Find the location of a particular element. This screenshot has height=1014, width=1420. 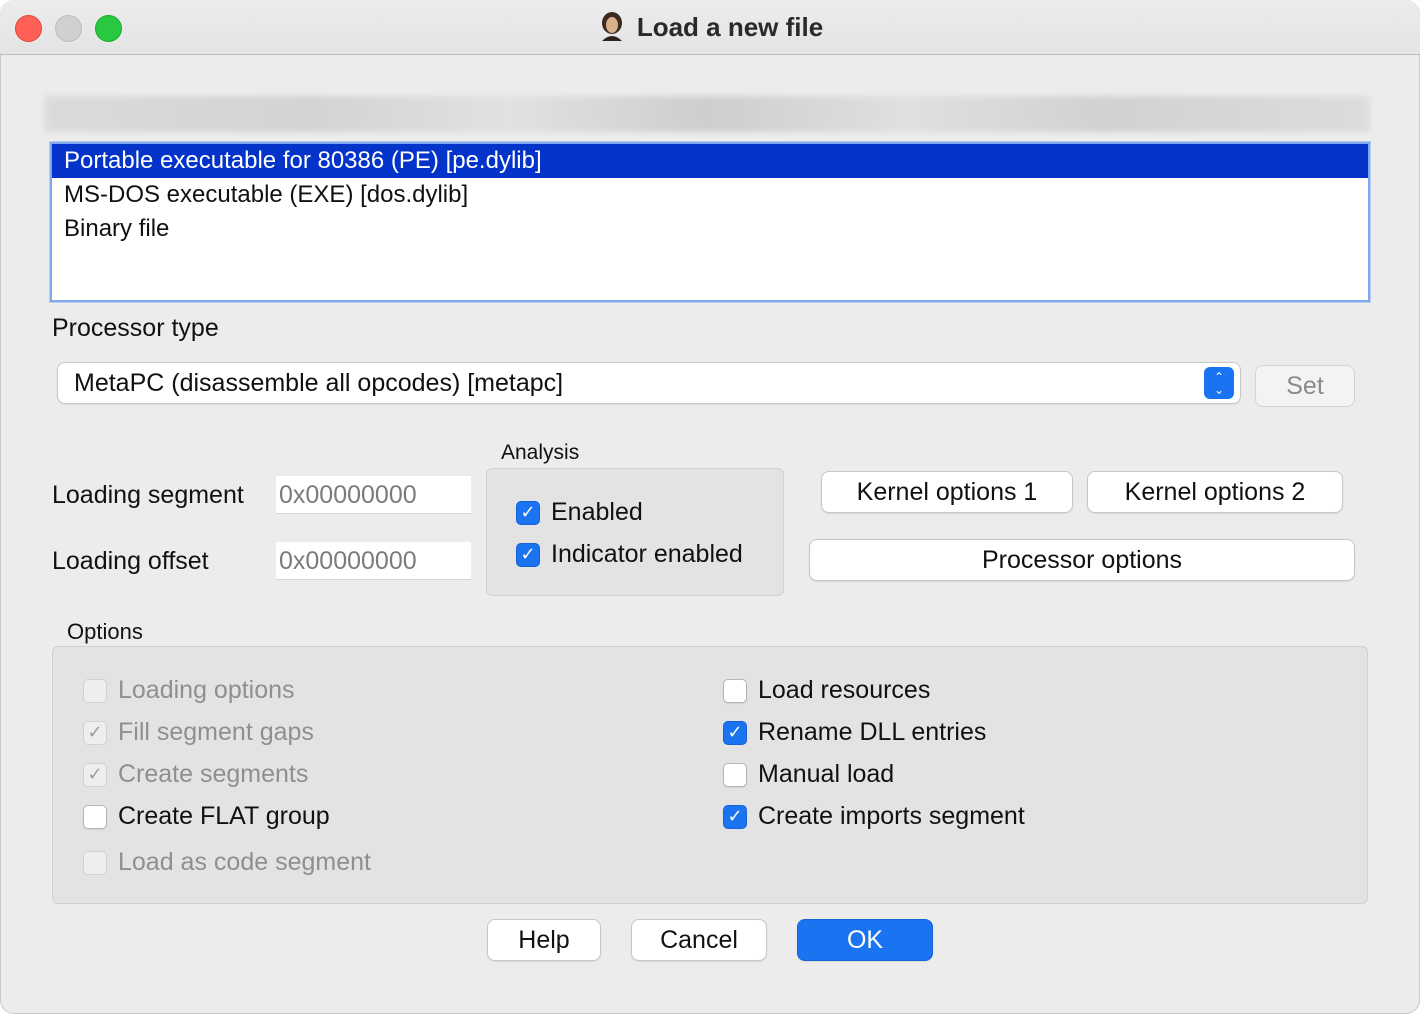

app-icon is located at coordinates (612, 27).